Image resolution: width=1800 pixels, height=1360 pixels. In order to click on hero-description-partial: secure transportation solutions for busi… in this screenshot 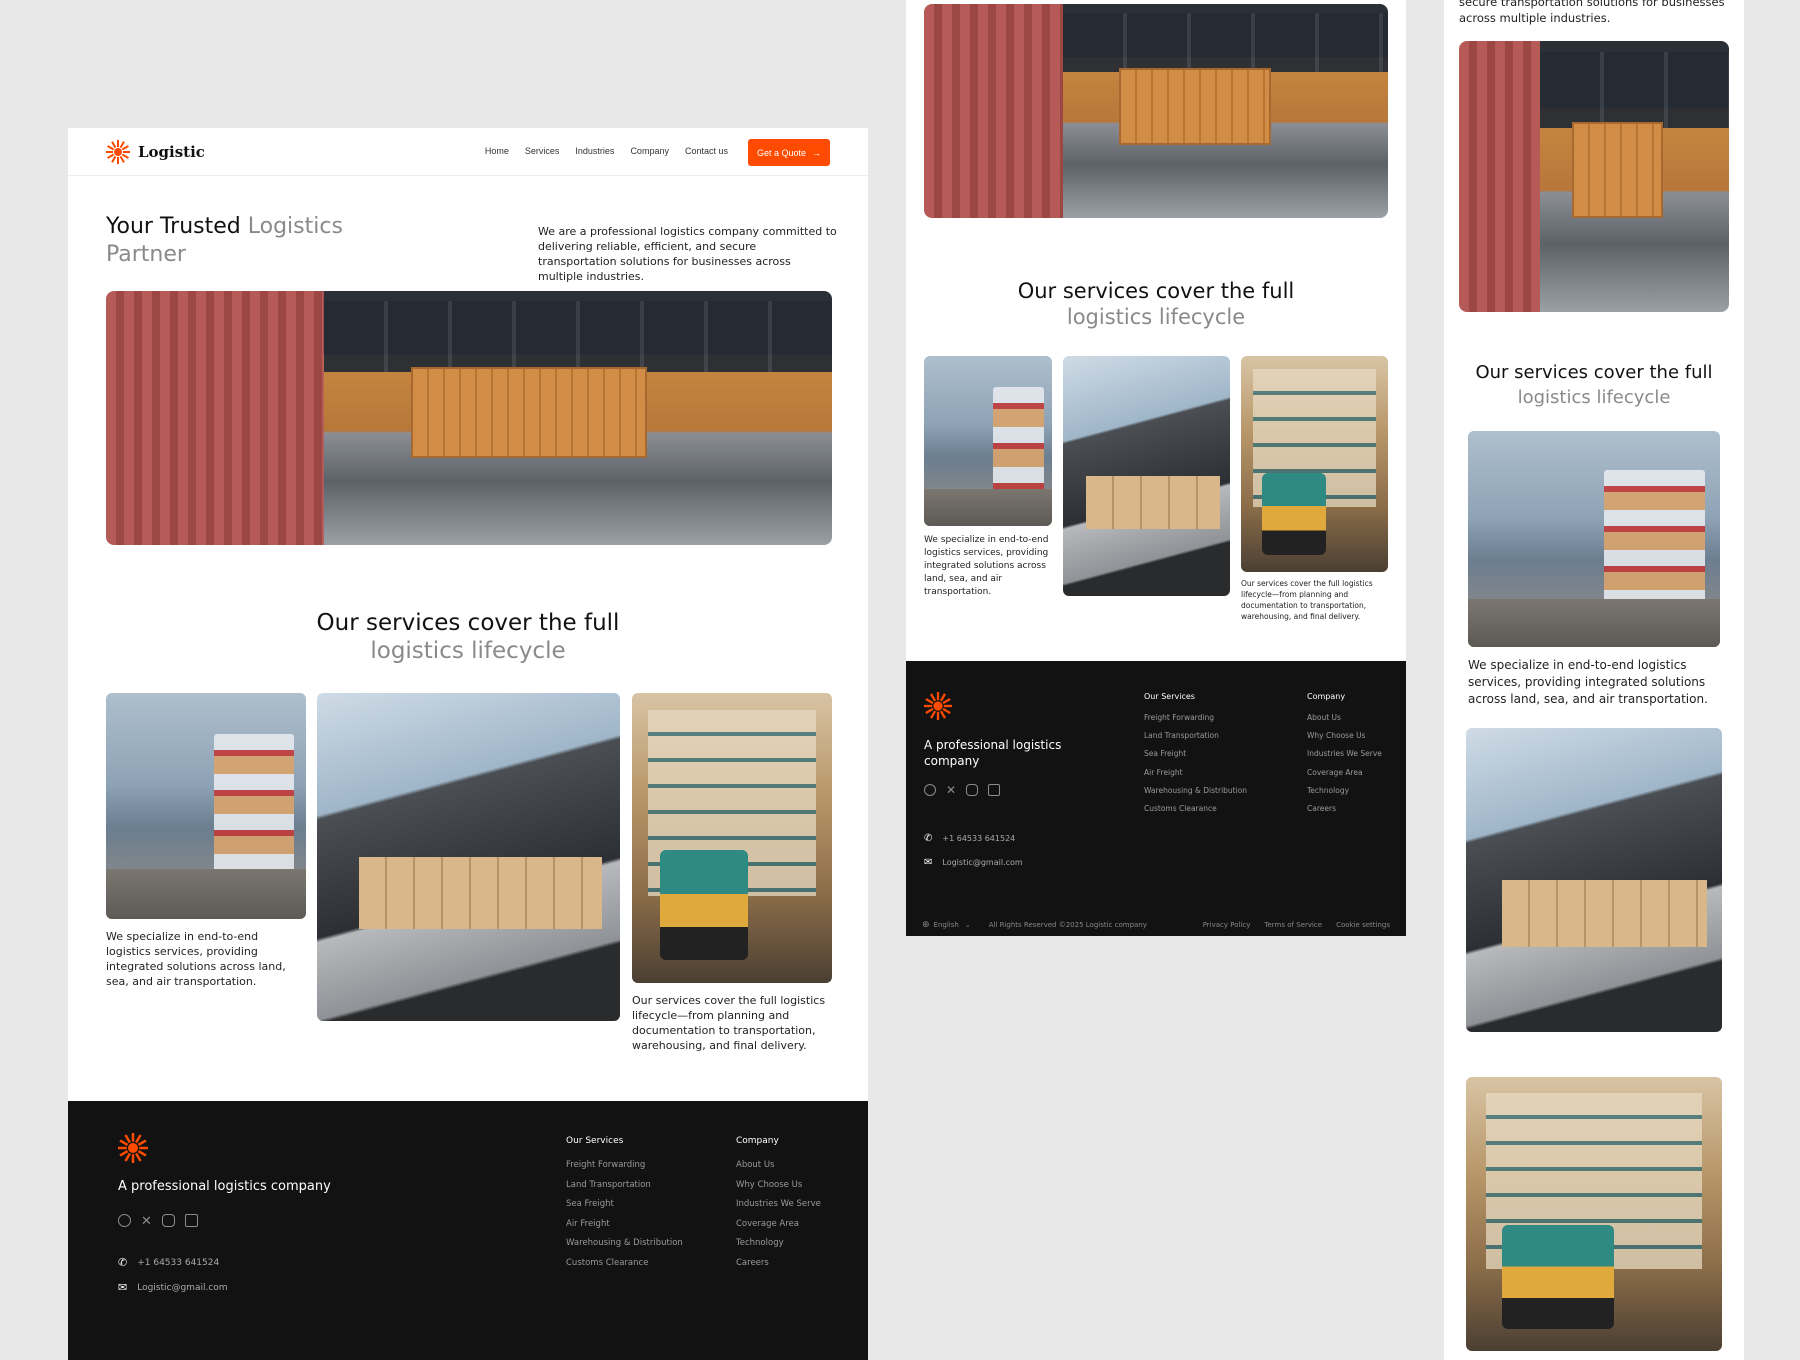, I will do `click(1592, 12)`.